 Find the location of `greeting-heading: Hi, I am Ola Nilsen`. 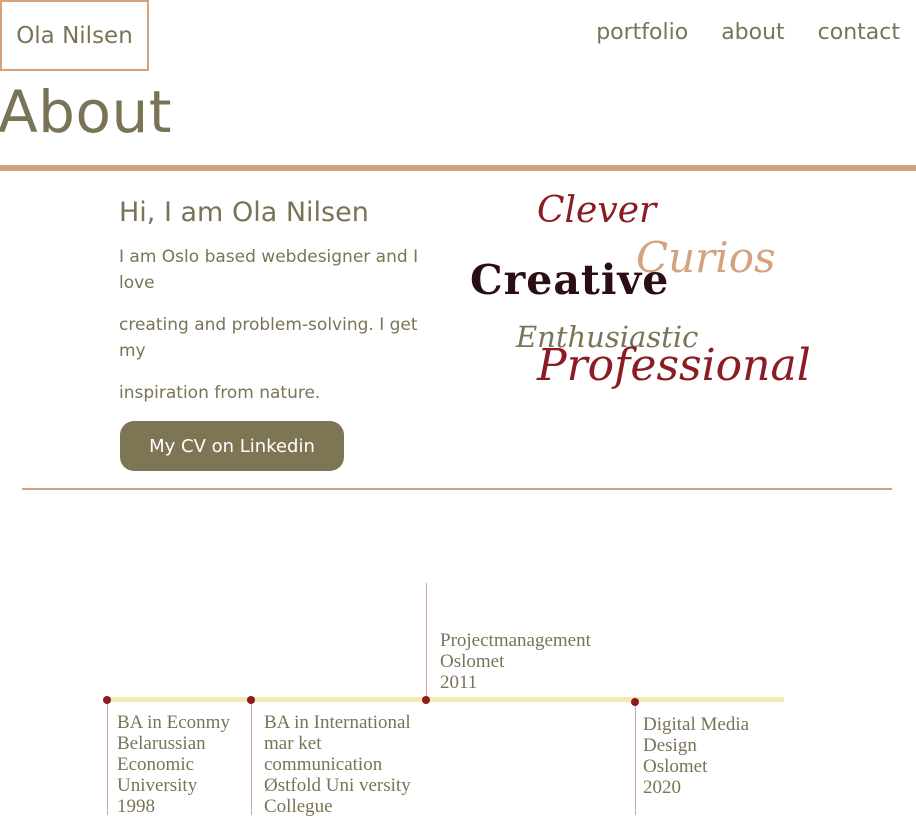

greeting-heading: Hi, I am Ola Nilsen is located at coordinates (244, 212).